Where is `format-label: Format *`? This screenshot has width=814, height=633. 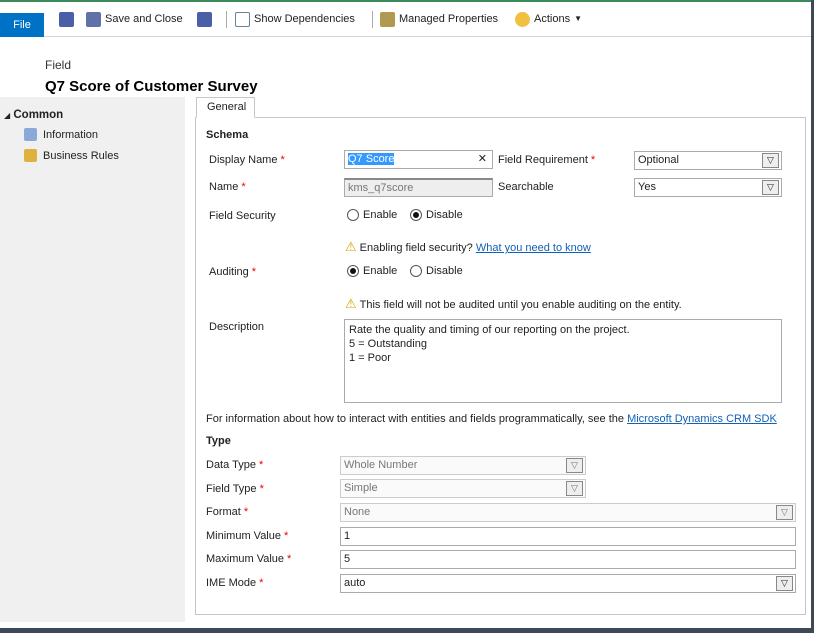 format-label: Format * is located at coordinates (227, 512).